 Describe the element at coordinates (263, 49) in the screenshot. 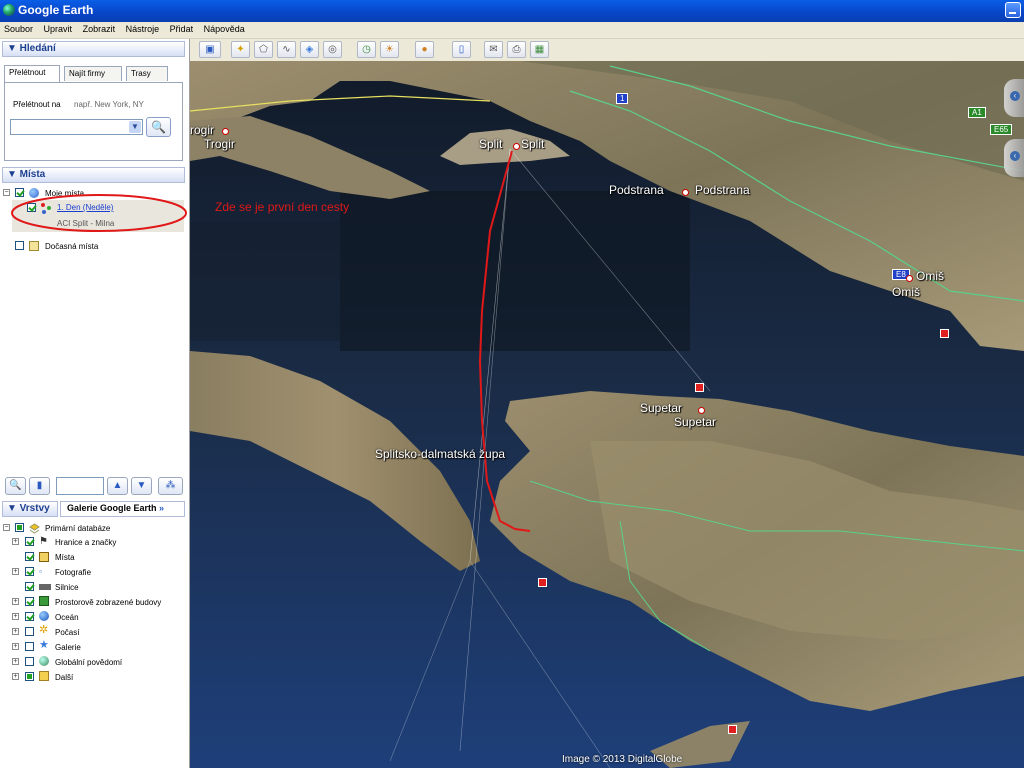

I see `add-polygon-button: ⬠` at that location.